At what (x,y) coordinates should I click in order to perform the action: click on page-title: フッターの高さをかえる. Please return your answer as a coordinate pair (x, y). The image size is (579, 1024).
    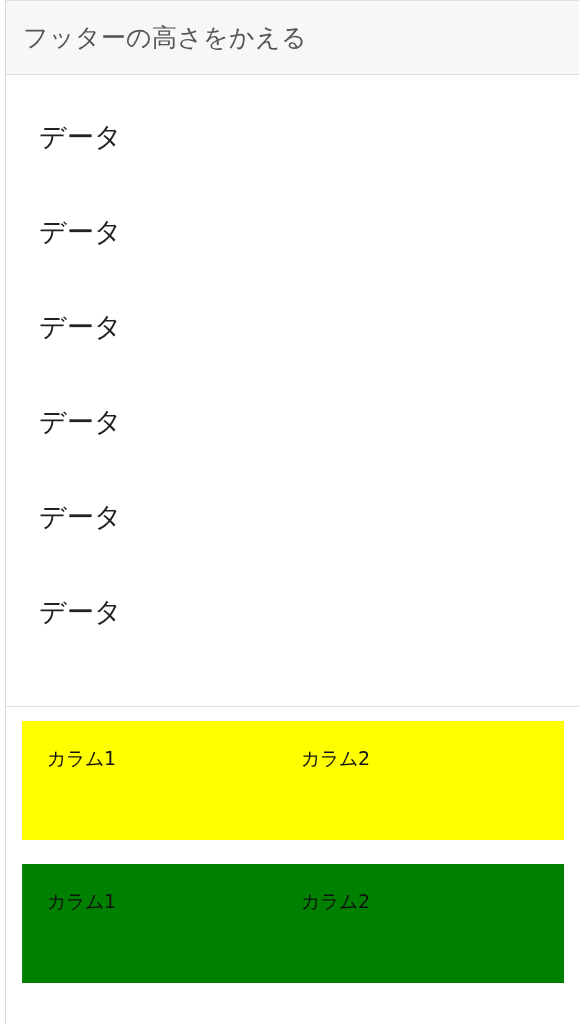
    Looking at the image, I should click on (165, 38).